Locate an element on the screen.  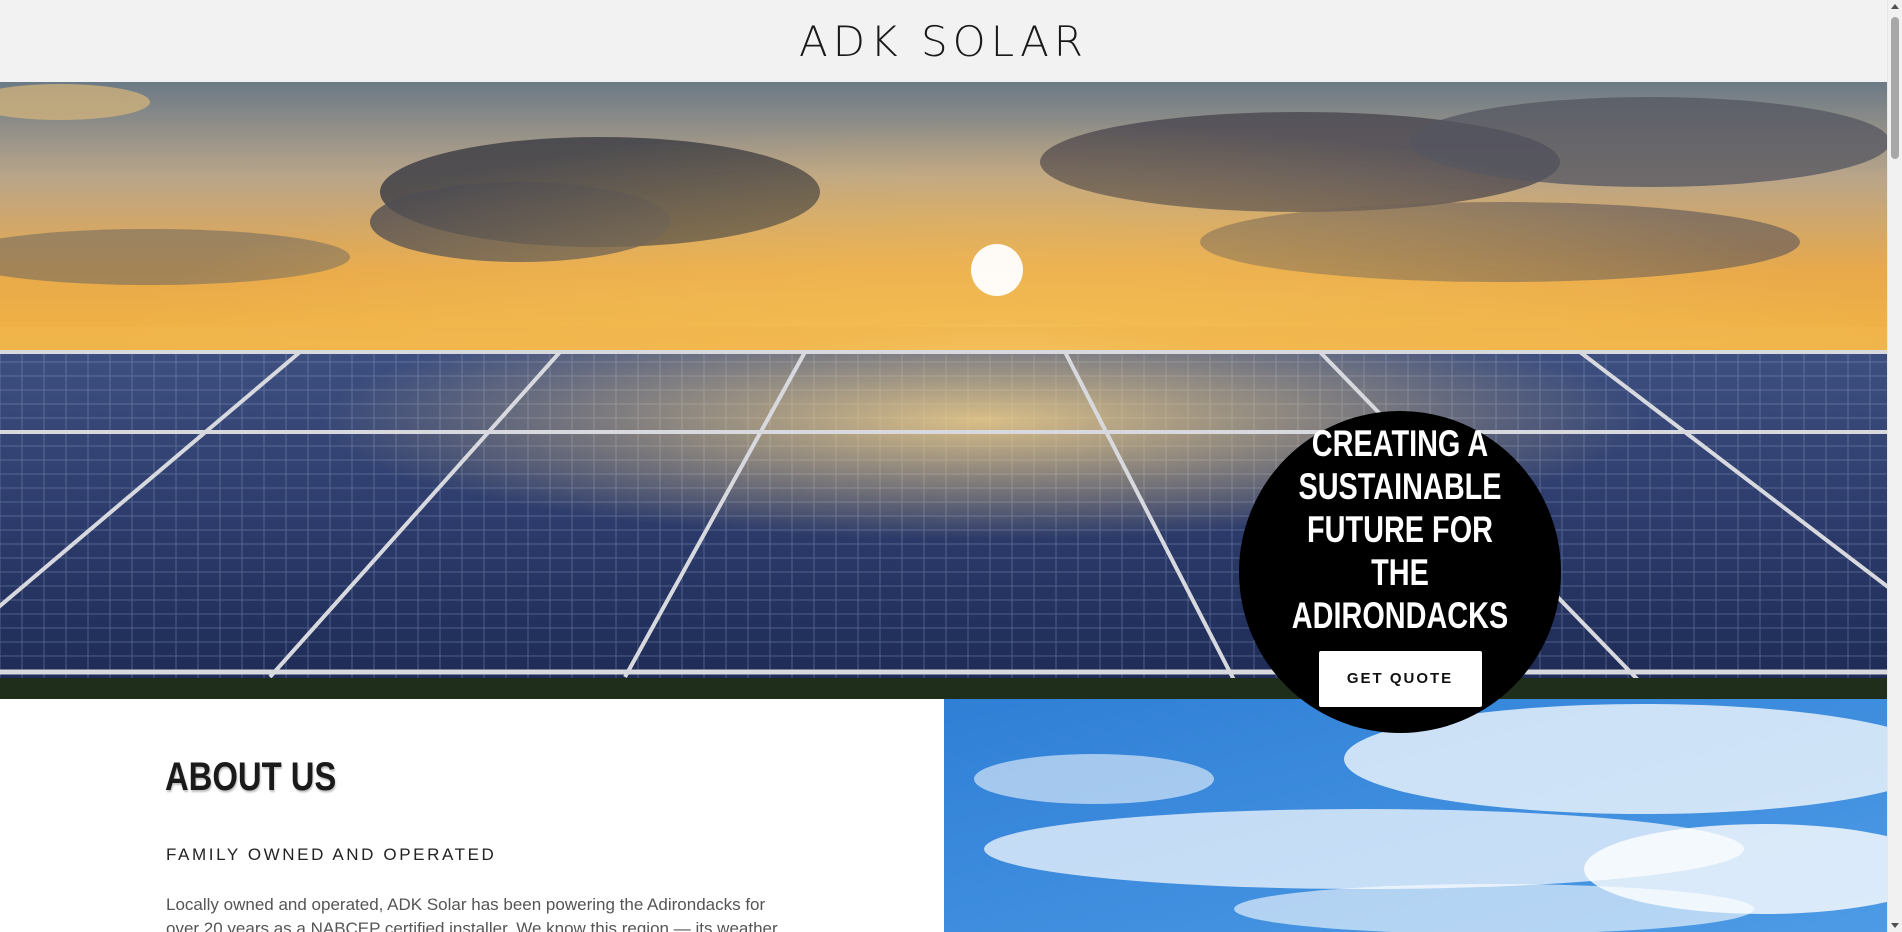
scroll-thumb is located at coordinates (1895, 88).